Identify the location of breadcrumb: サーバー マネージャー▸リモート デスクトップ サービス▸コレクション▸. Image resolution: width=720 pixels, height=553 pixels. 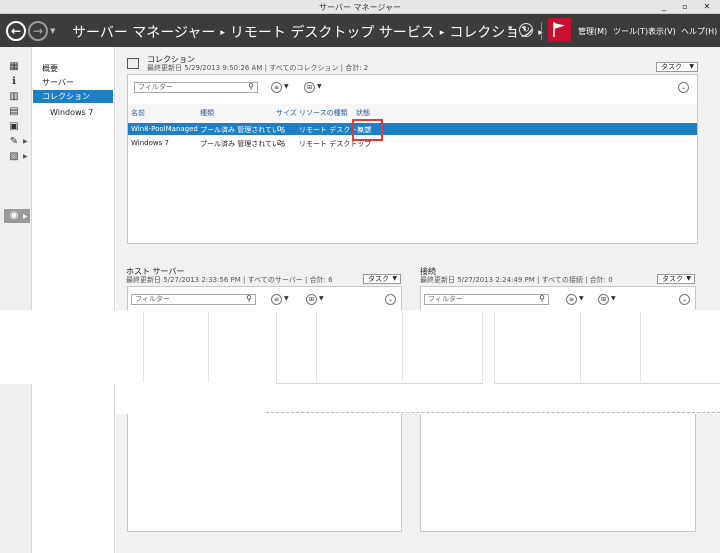
(310, 32).